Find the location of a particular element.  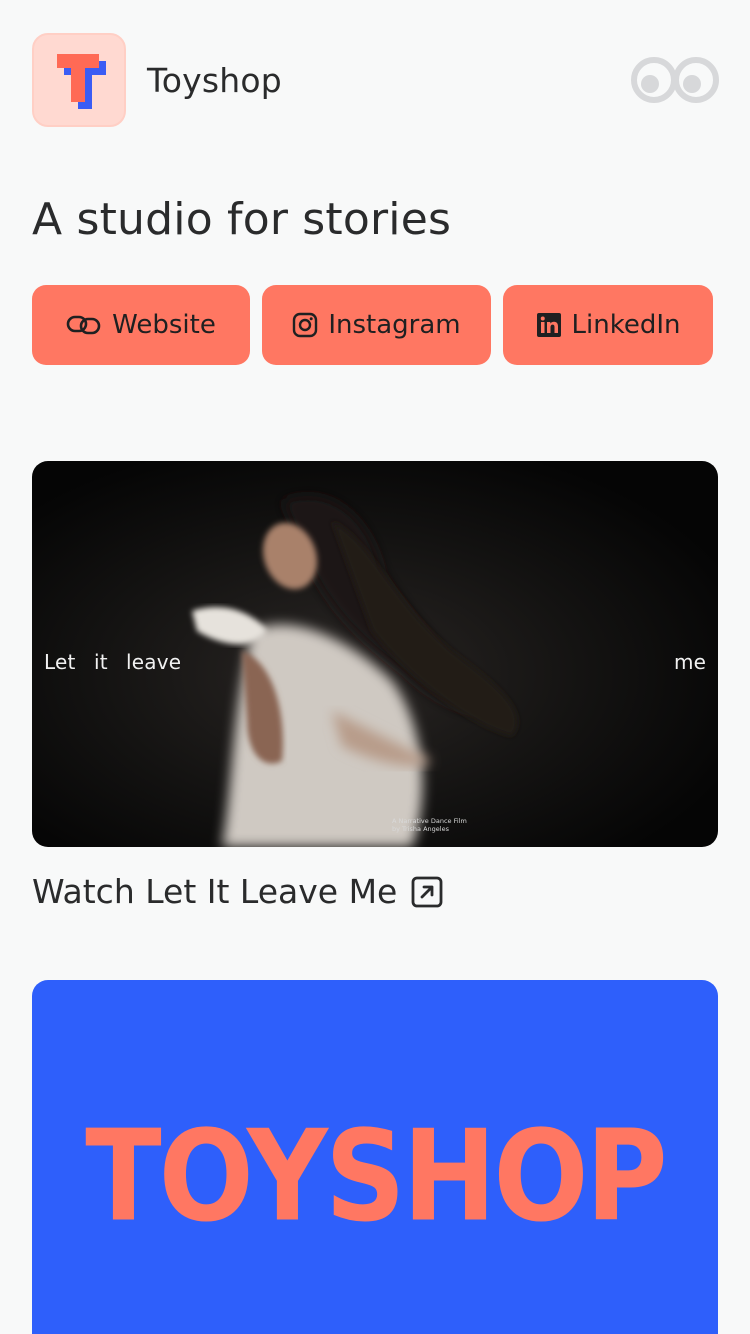

link-icon is located at coordinates (83, 325).